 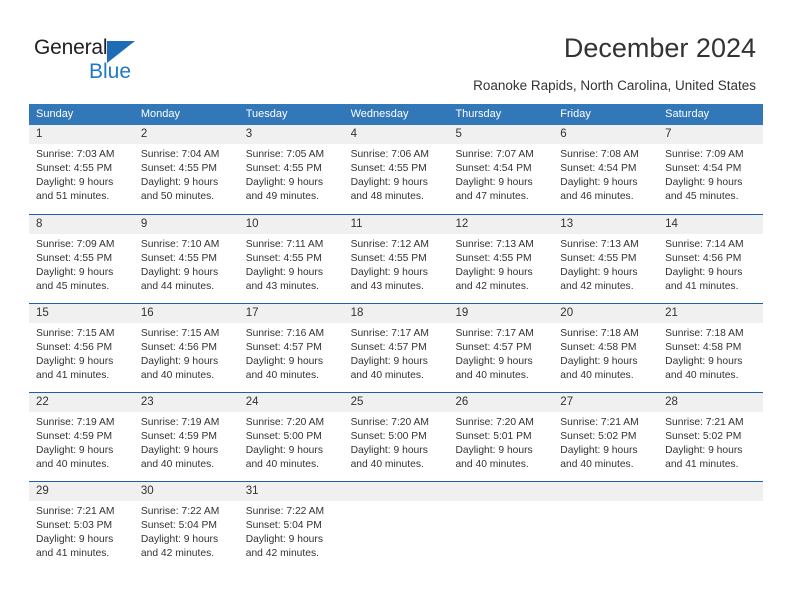 What do you see at coordinates (180, 154) in the screenshot?
I see `sunrise-time: Sunrise: 7:04 AM` at bounding box center [180, 154].